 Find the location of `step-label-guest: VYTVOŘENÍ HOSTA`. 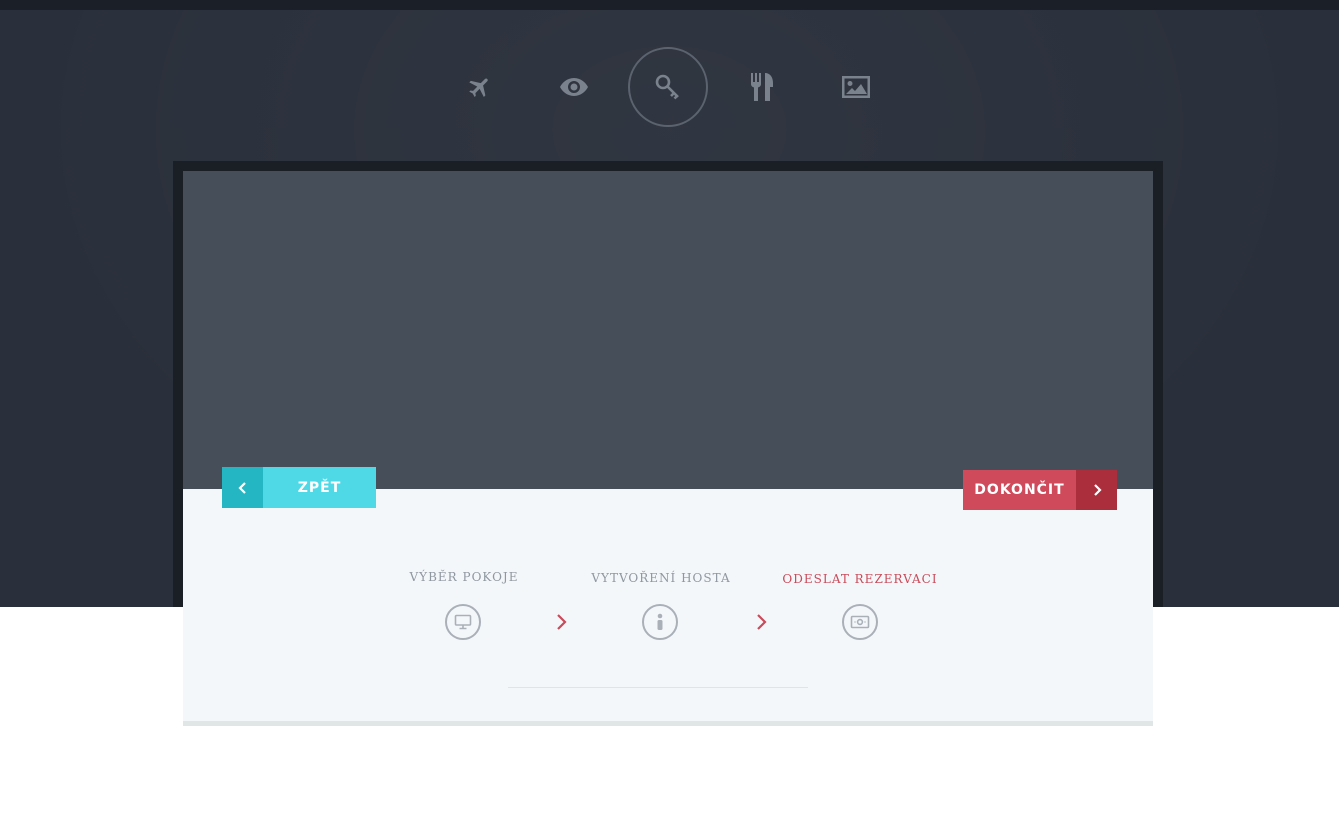

step-label-guest: VYTVOŘENÍ HOSTA is located at coordinates (661, 578).